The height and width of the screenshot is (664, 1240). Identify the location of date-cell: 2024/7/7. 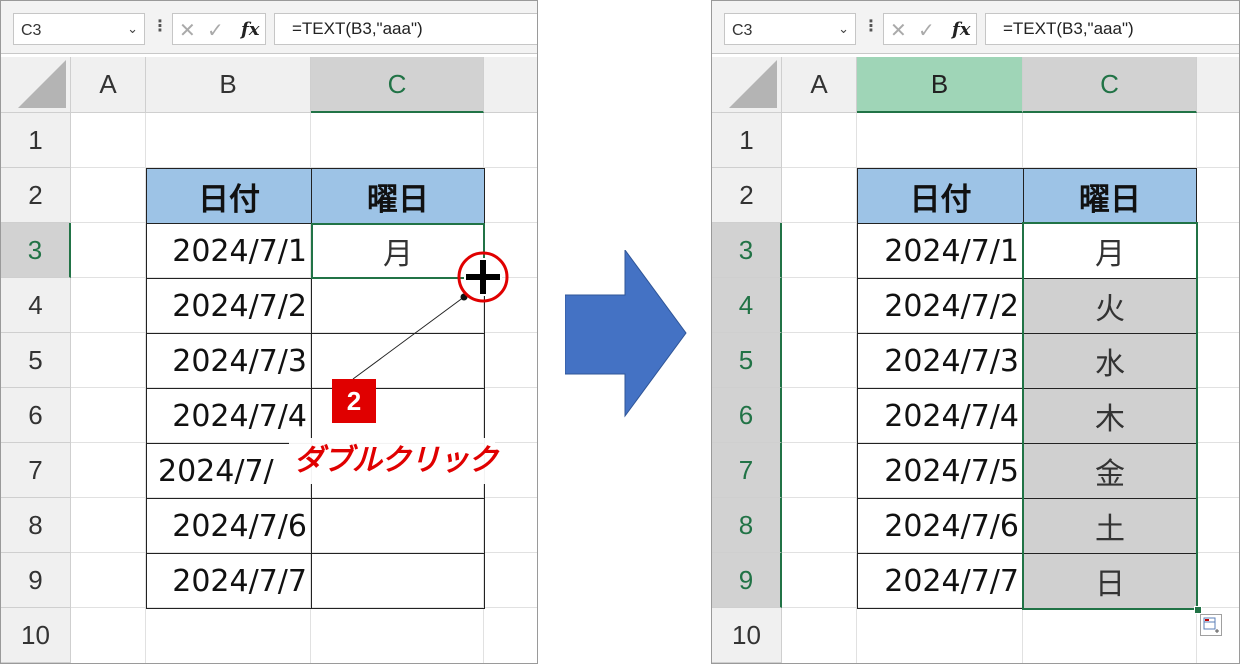
(940, 581).